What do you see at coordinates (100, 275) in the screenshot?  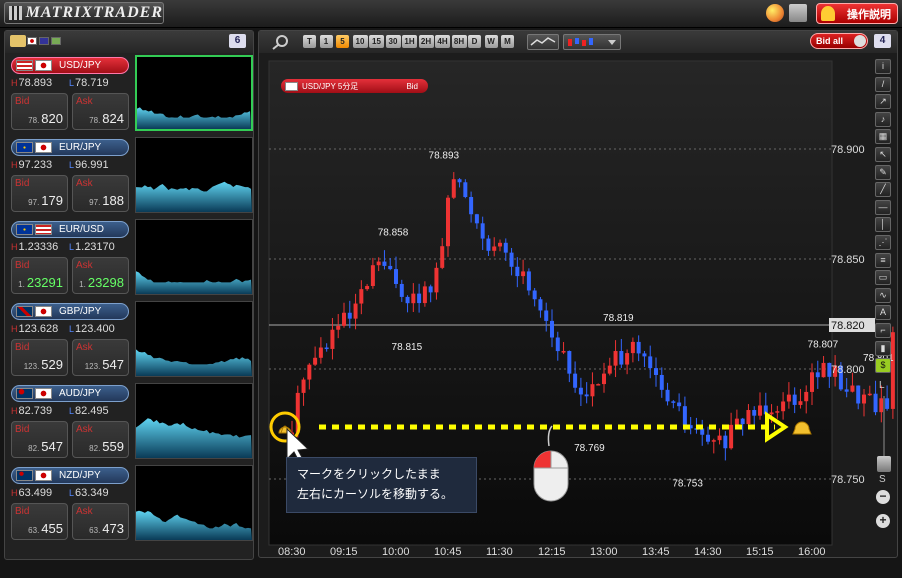 I see `ask-quote-button: Ask 1. 23298` at bounding box center [100, 275].